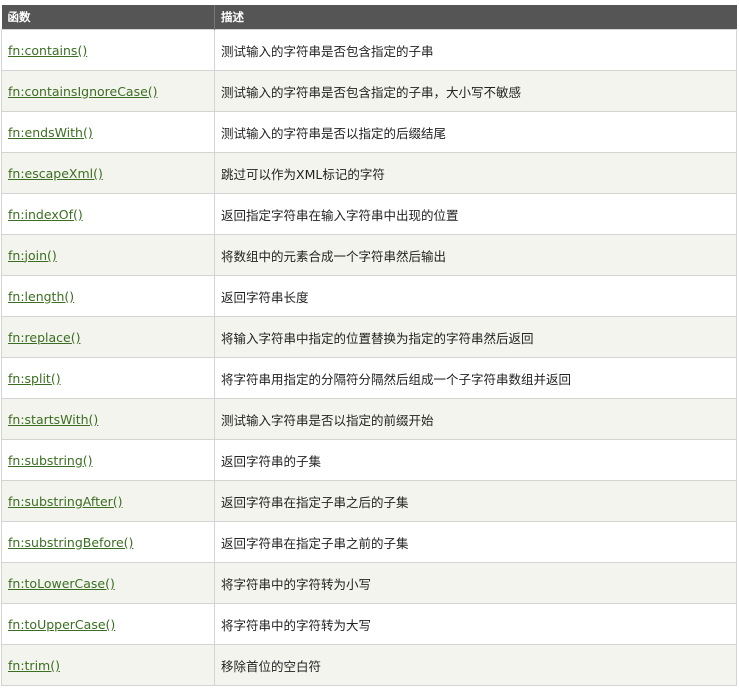  I want to click on table-row: fn:substringAfter() 返回字符串在指定子串之后的子集, so click(369, 501).